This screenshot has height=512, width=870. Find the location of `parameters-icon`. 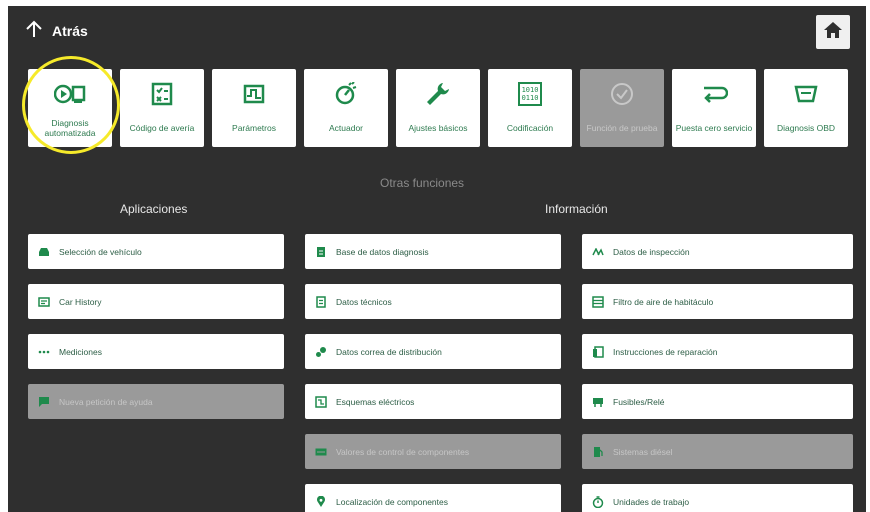

parameters-icon is located at coordinates (254, 94).